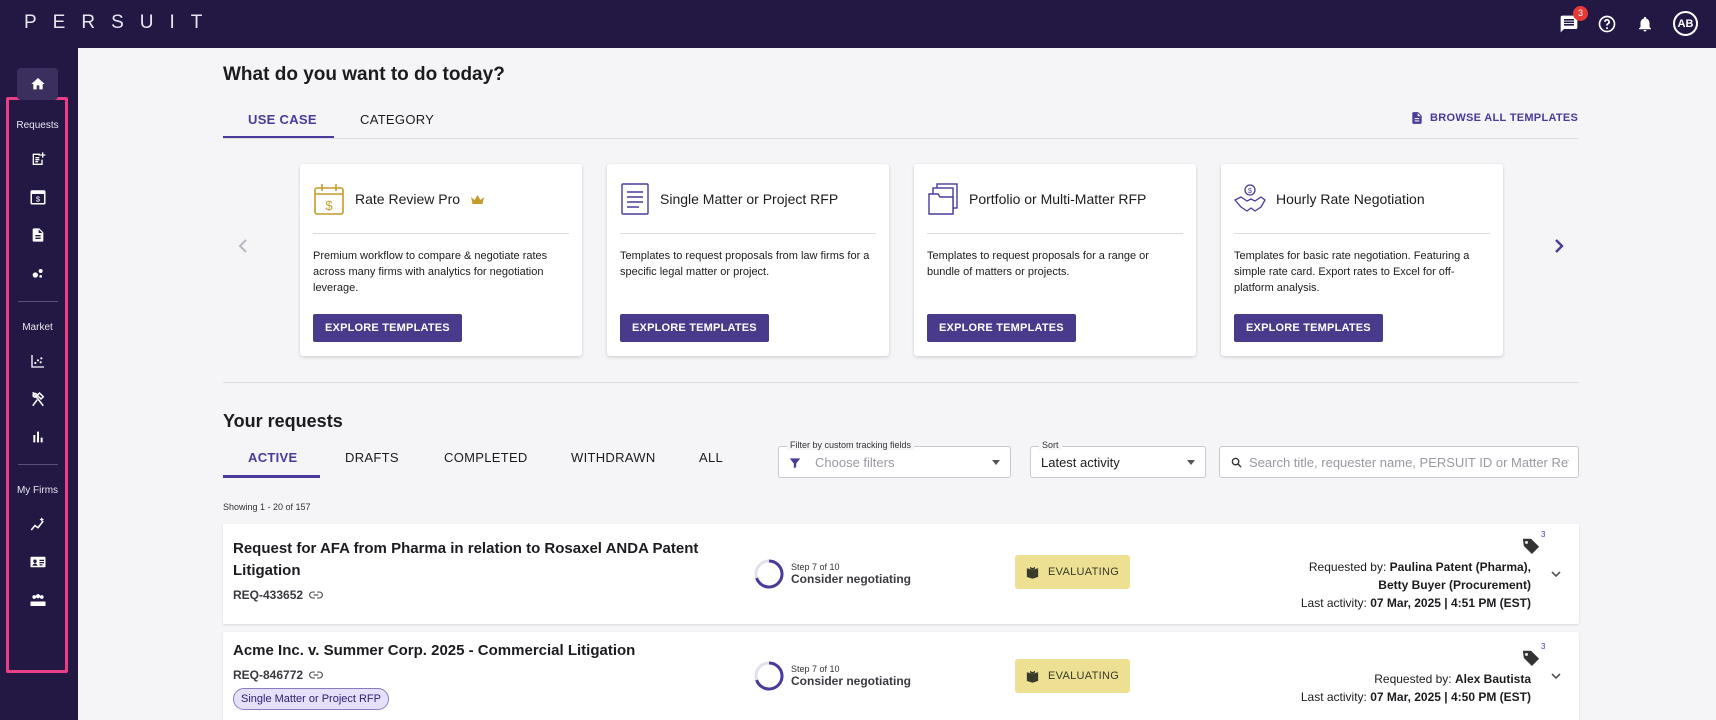  I want to click on filter-label: Filter by custom tracking fields, so click(851, 445).